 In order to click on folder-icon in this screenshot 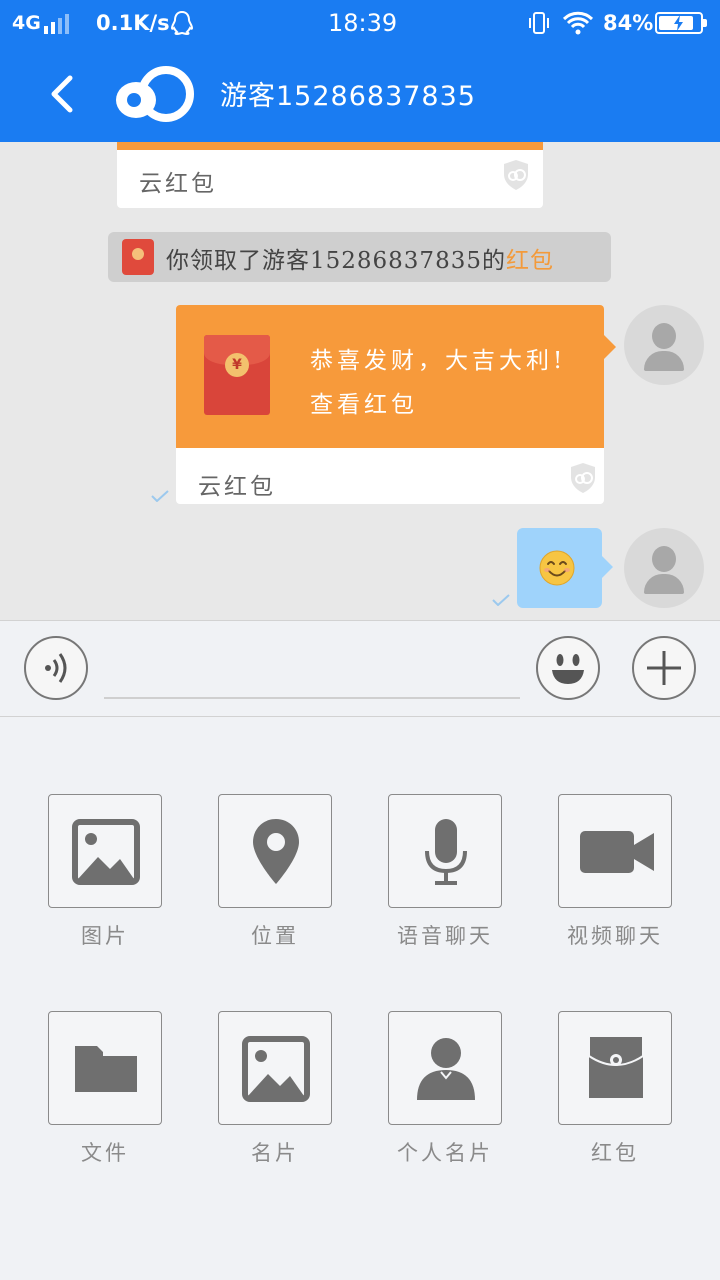, I will do `click(106, 1069)`.